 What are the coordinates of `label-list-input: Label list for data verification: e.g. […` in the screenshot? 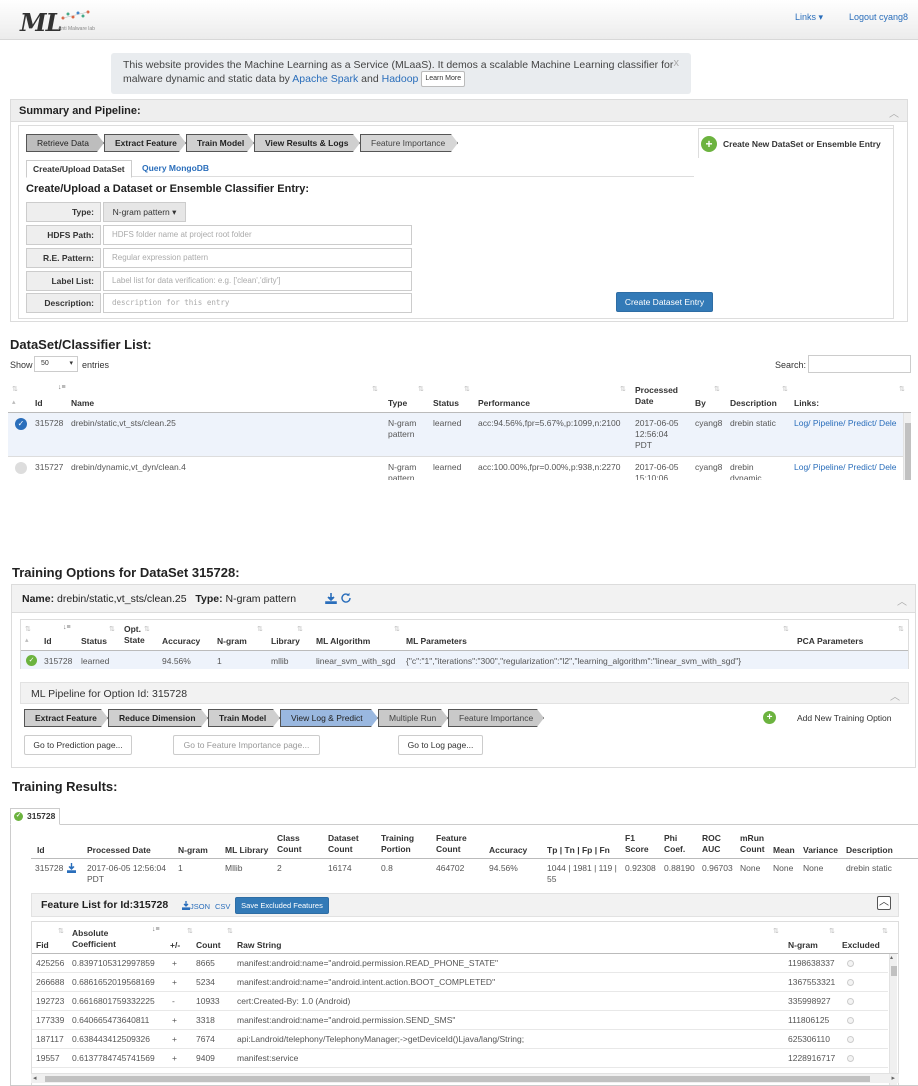 It's located at (257, 281).